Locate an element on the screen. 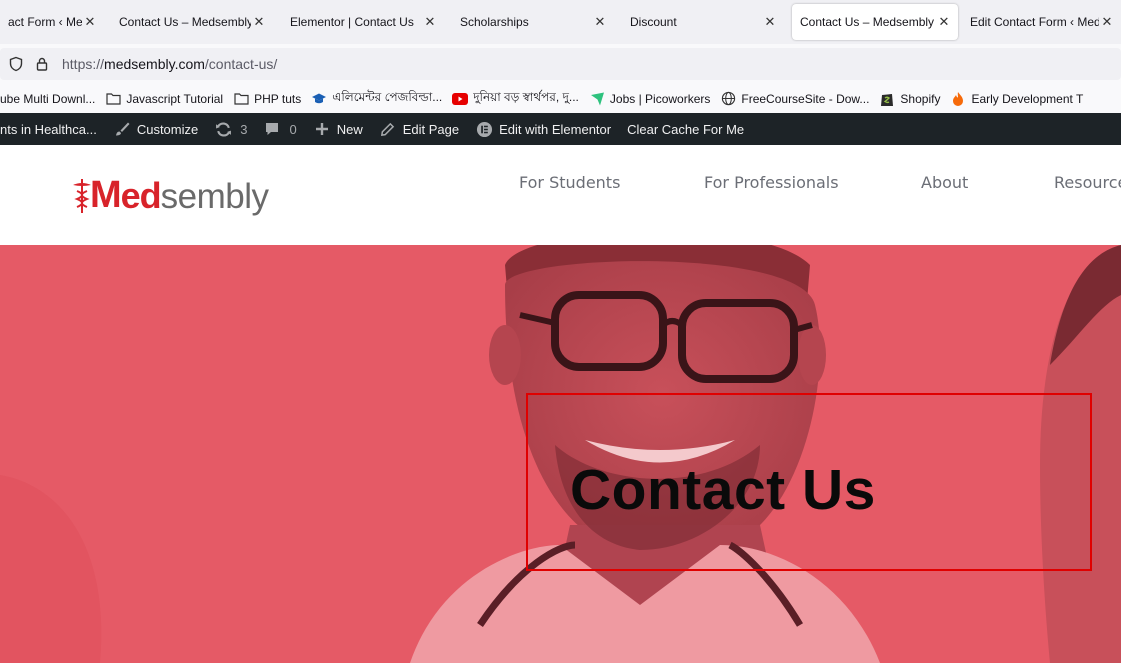  youtube-icon is located at coordinates (460, 99).